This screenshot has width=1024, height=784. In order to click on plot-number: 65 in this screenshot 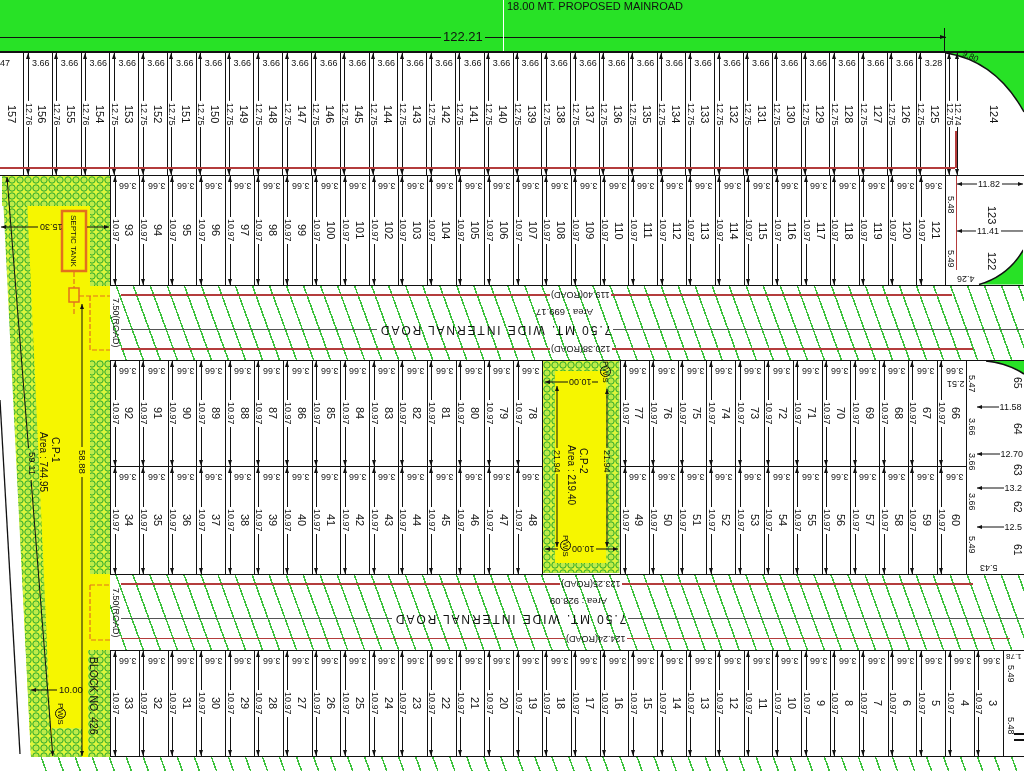, I will do `click(1017, 383)`.